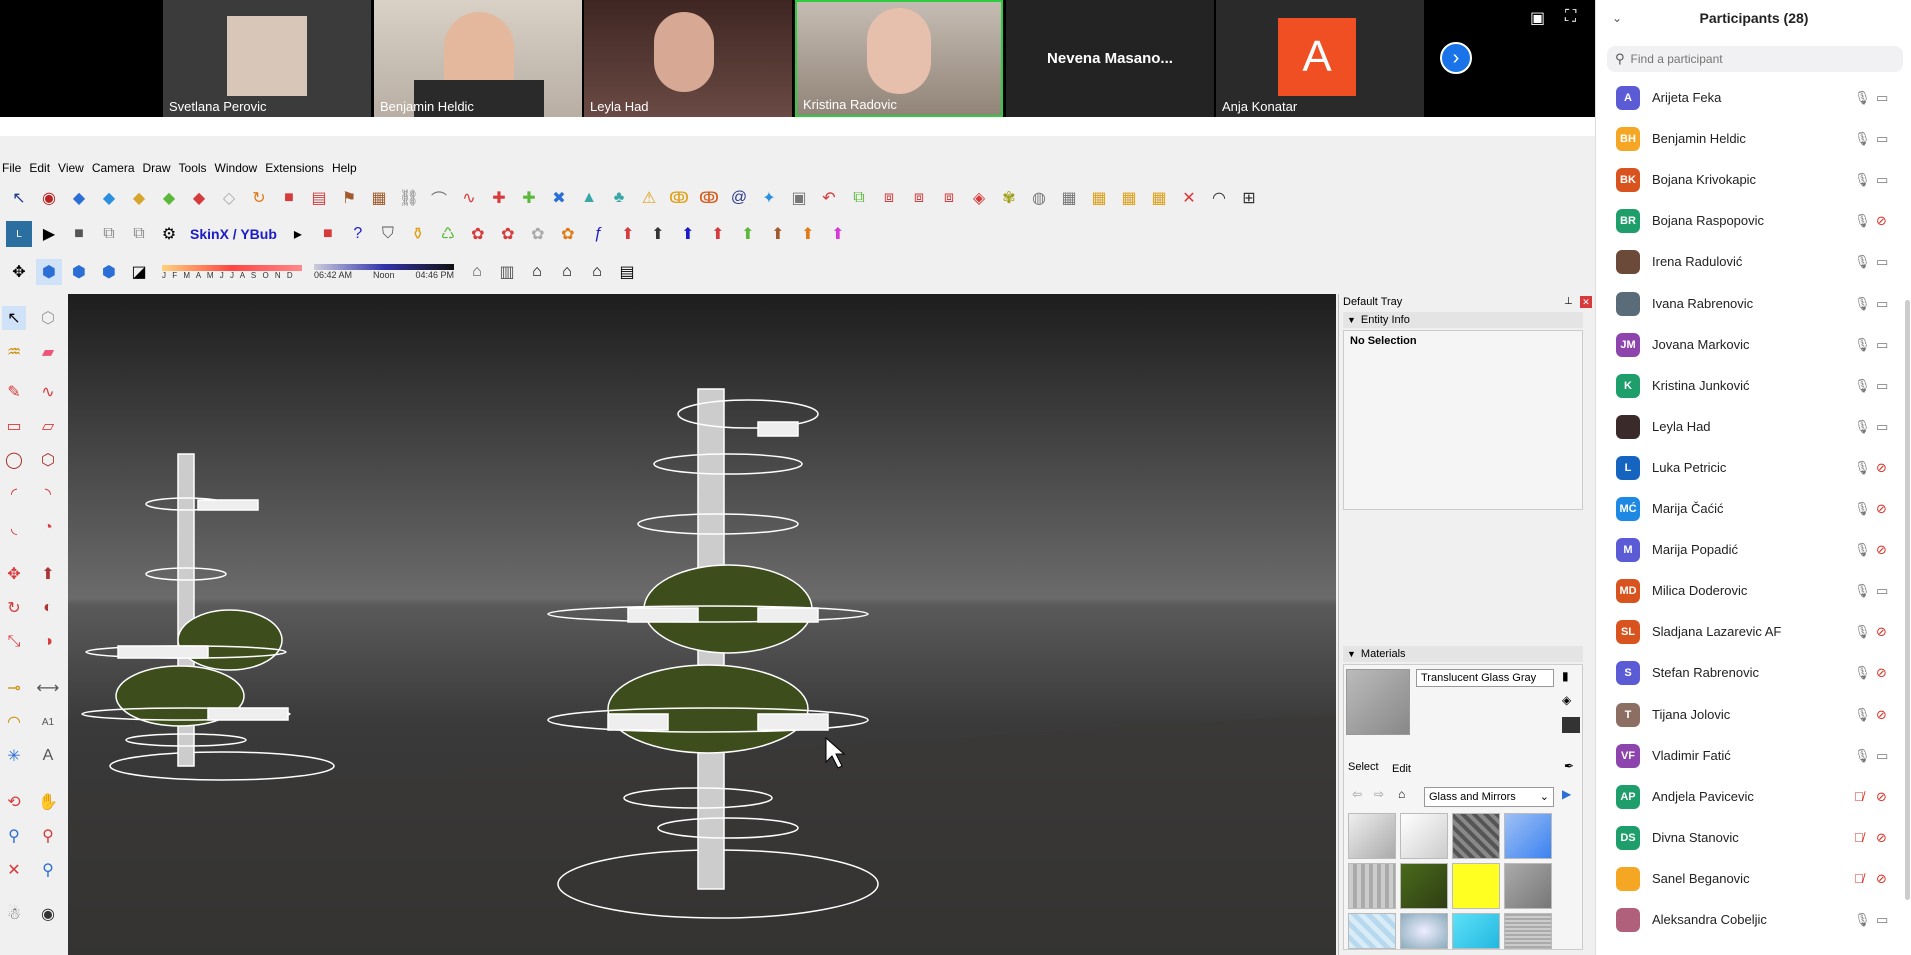 This screenshot has width=1911, height=955. Describe the element at coordinates (529, 198) in the screenshot. I see `cross-green-icon: ✚` at that location.